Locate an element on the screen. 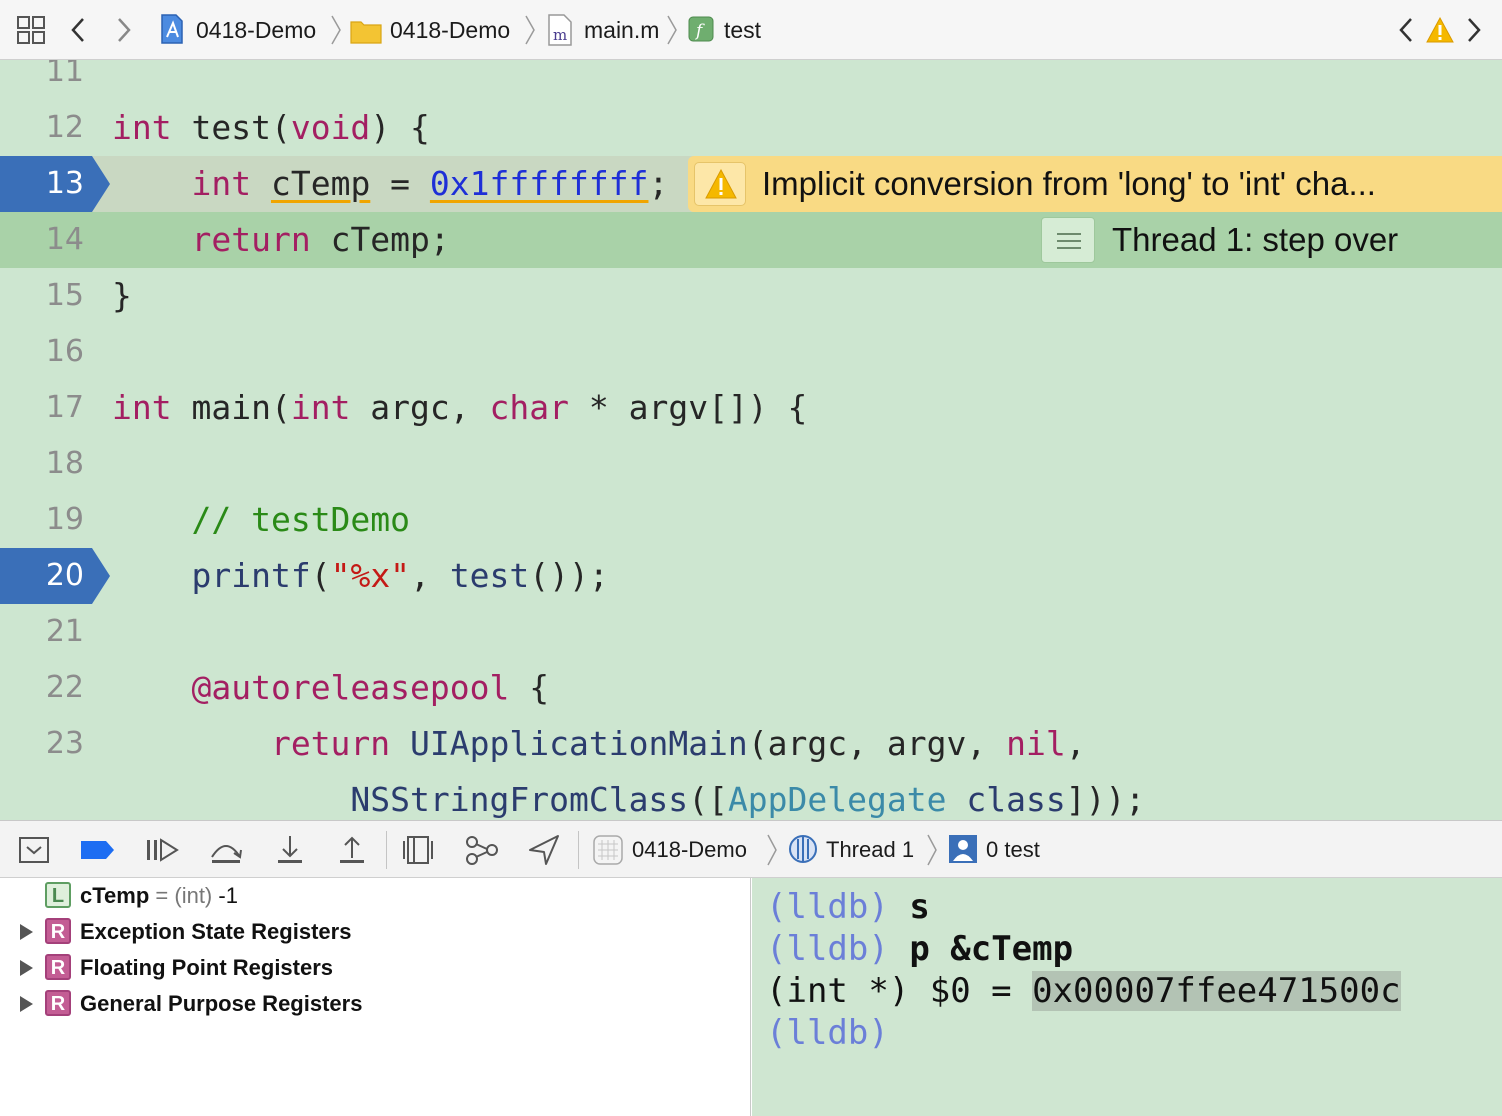 Image resolution: width=1502 pixels, height=1116 pixels. view-debugger-icon is located at coordinates (418, 850).